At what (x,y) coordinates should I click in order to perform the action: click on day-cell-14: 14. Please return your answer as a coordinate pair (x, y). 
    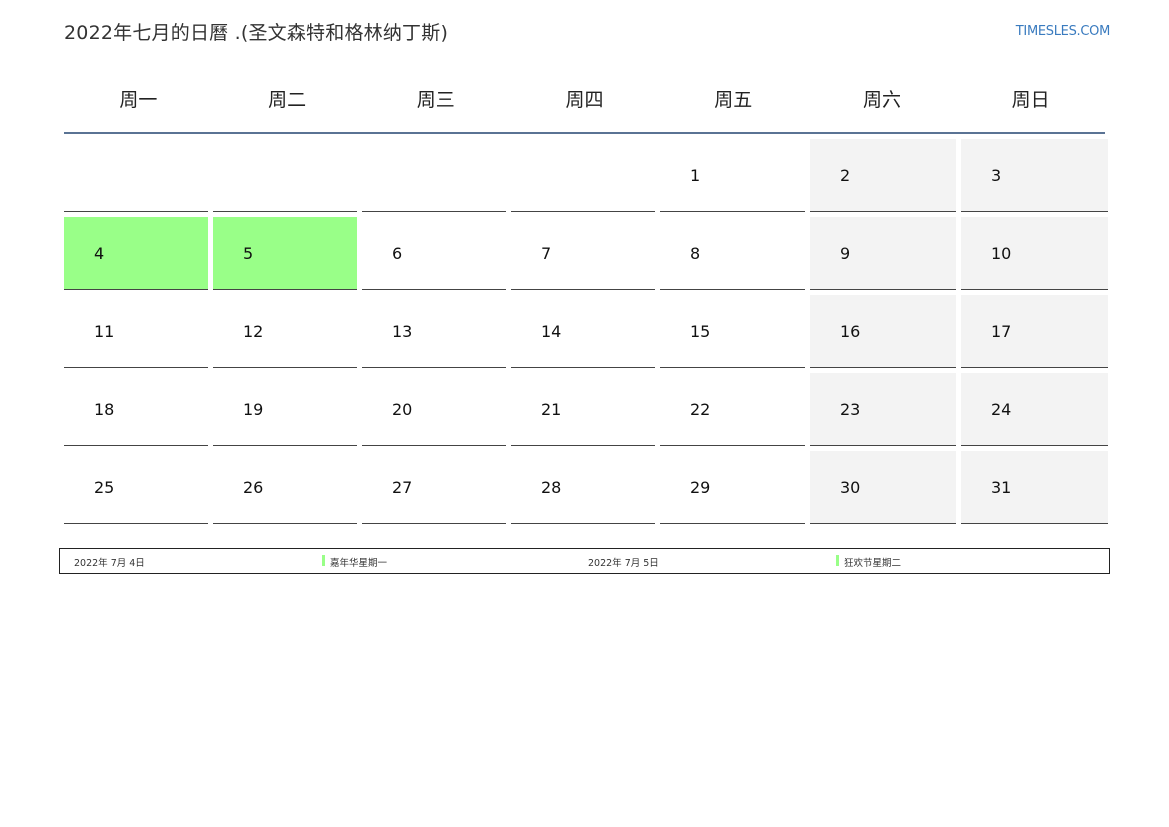
    Looking at the image, I should click on (583, 331).